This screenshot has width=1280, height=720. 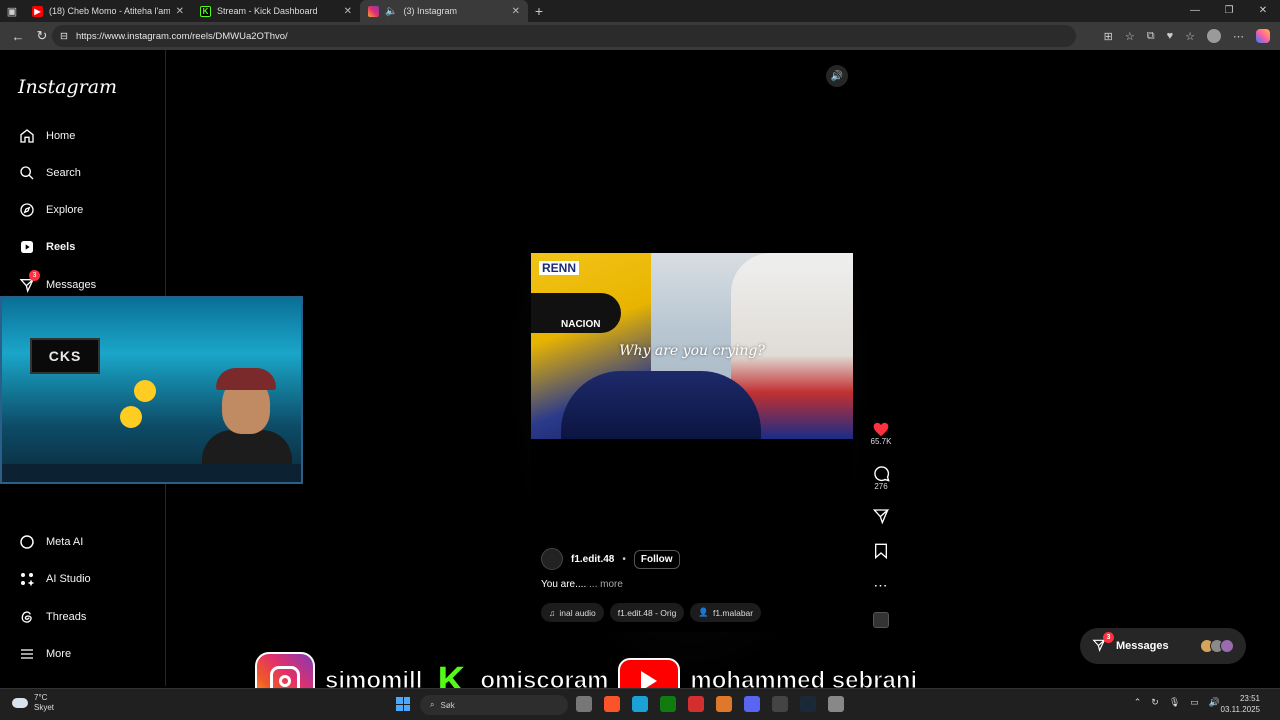 I want to click on tab-kick: K Stream - Kick Dashboard ✕, so click(x=276, y=11).